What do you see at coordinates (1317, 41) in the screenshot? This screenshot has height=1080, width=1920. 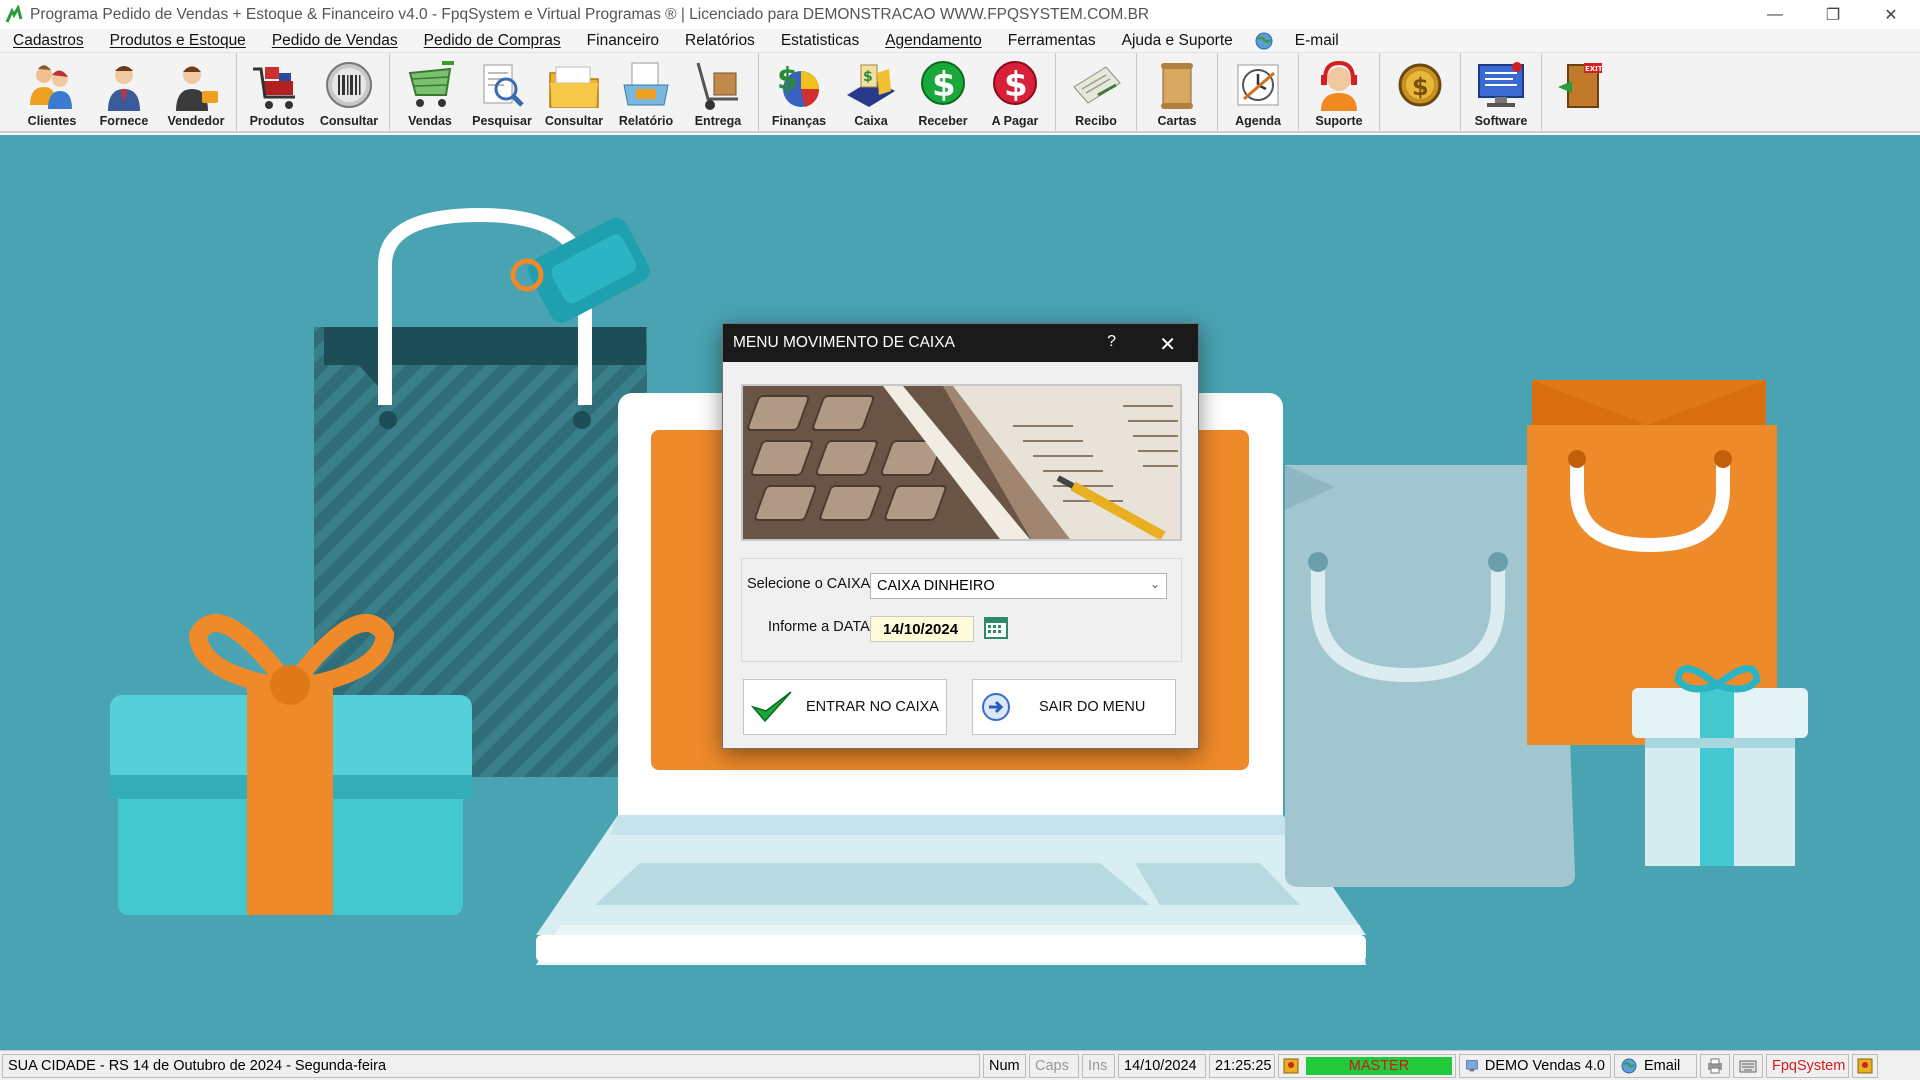 I see `menu-email: E-mail` at bounding box center [1317, 41].